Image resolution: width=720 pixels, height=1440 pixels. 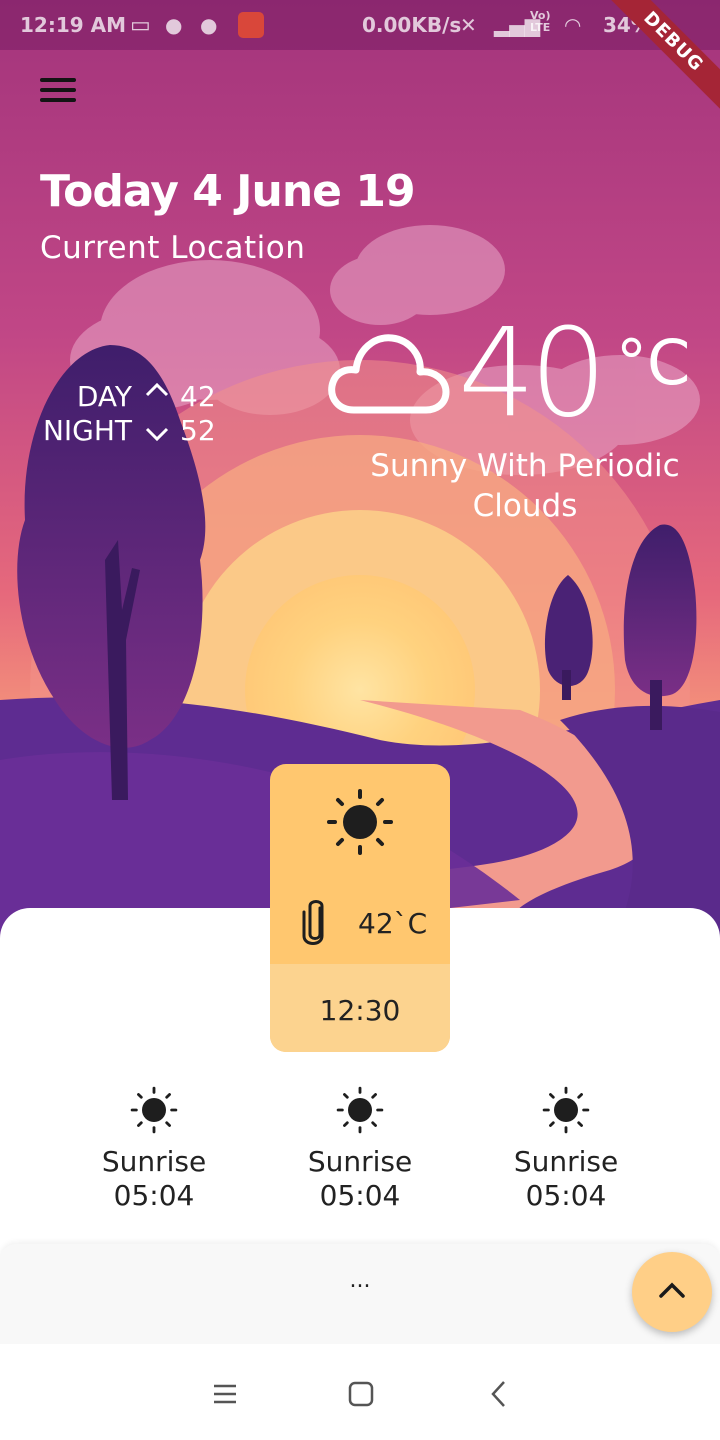 I want to click on hourly-forecast-card: 42`C 12:30, so click(x=360, y=908).